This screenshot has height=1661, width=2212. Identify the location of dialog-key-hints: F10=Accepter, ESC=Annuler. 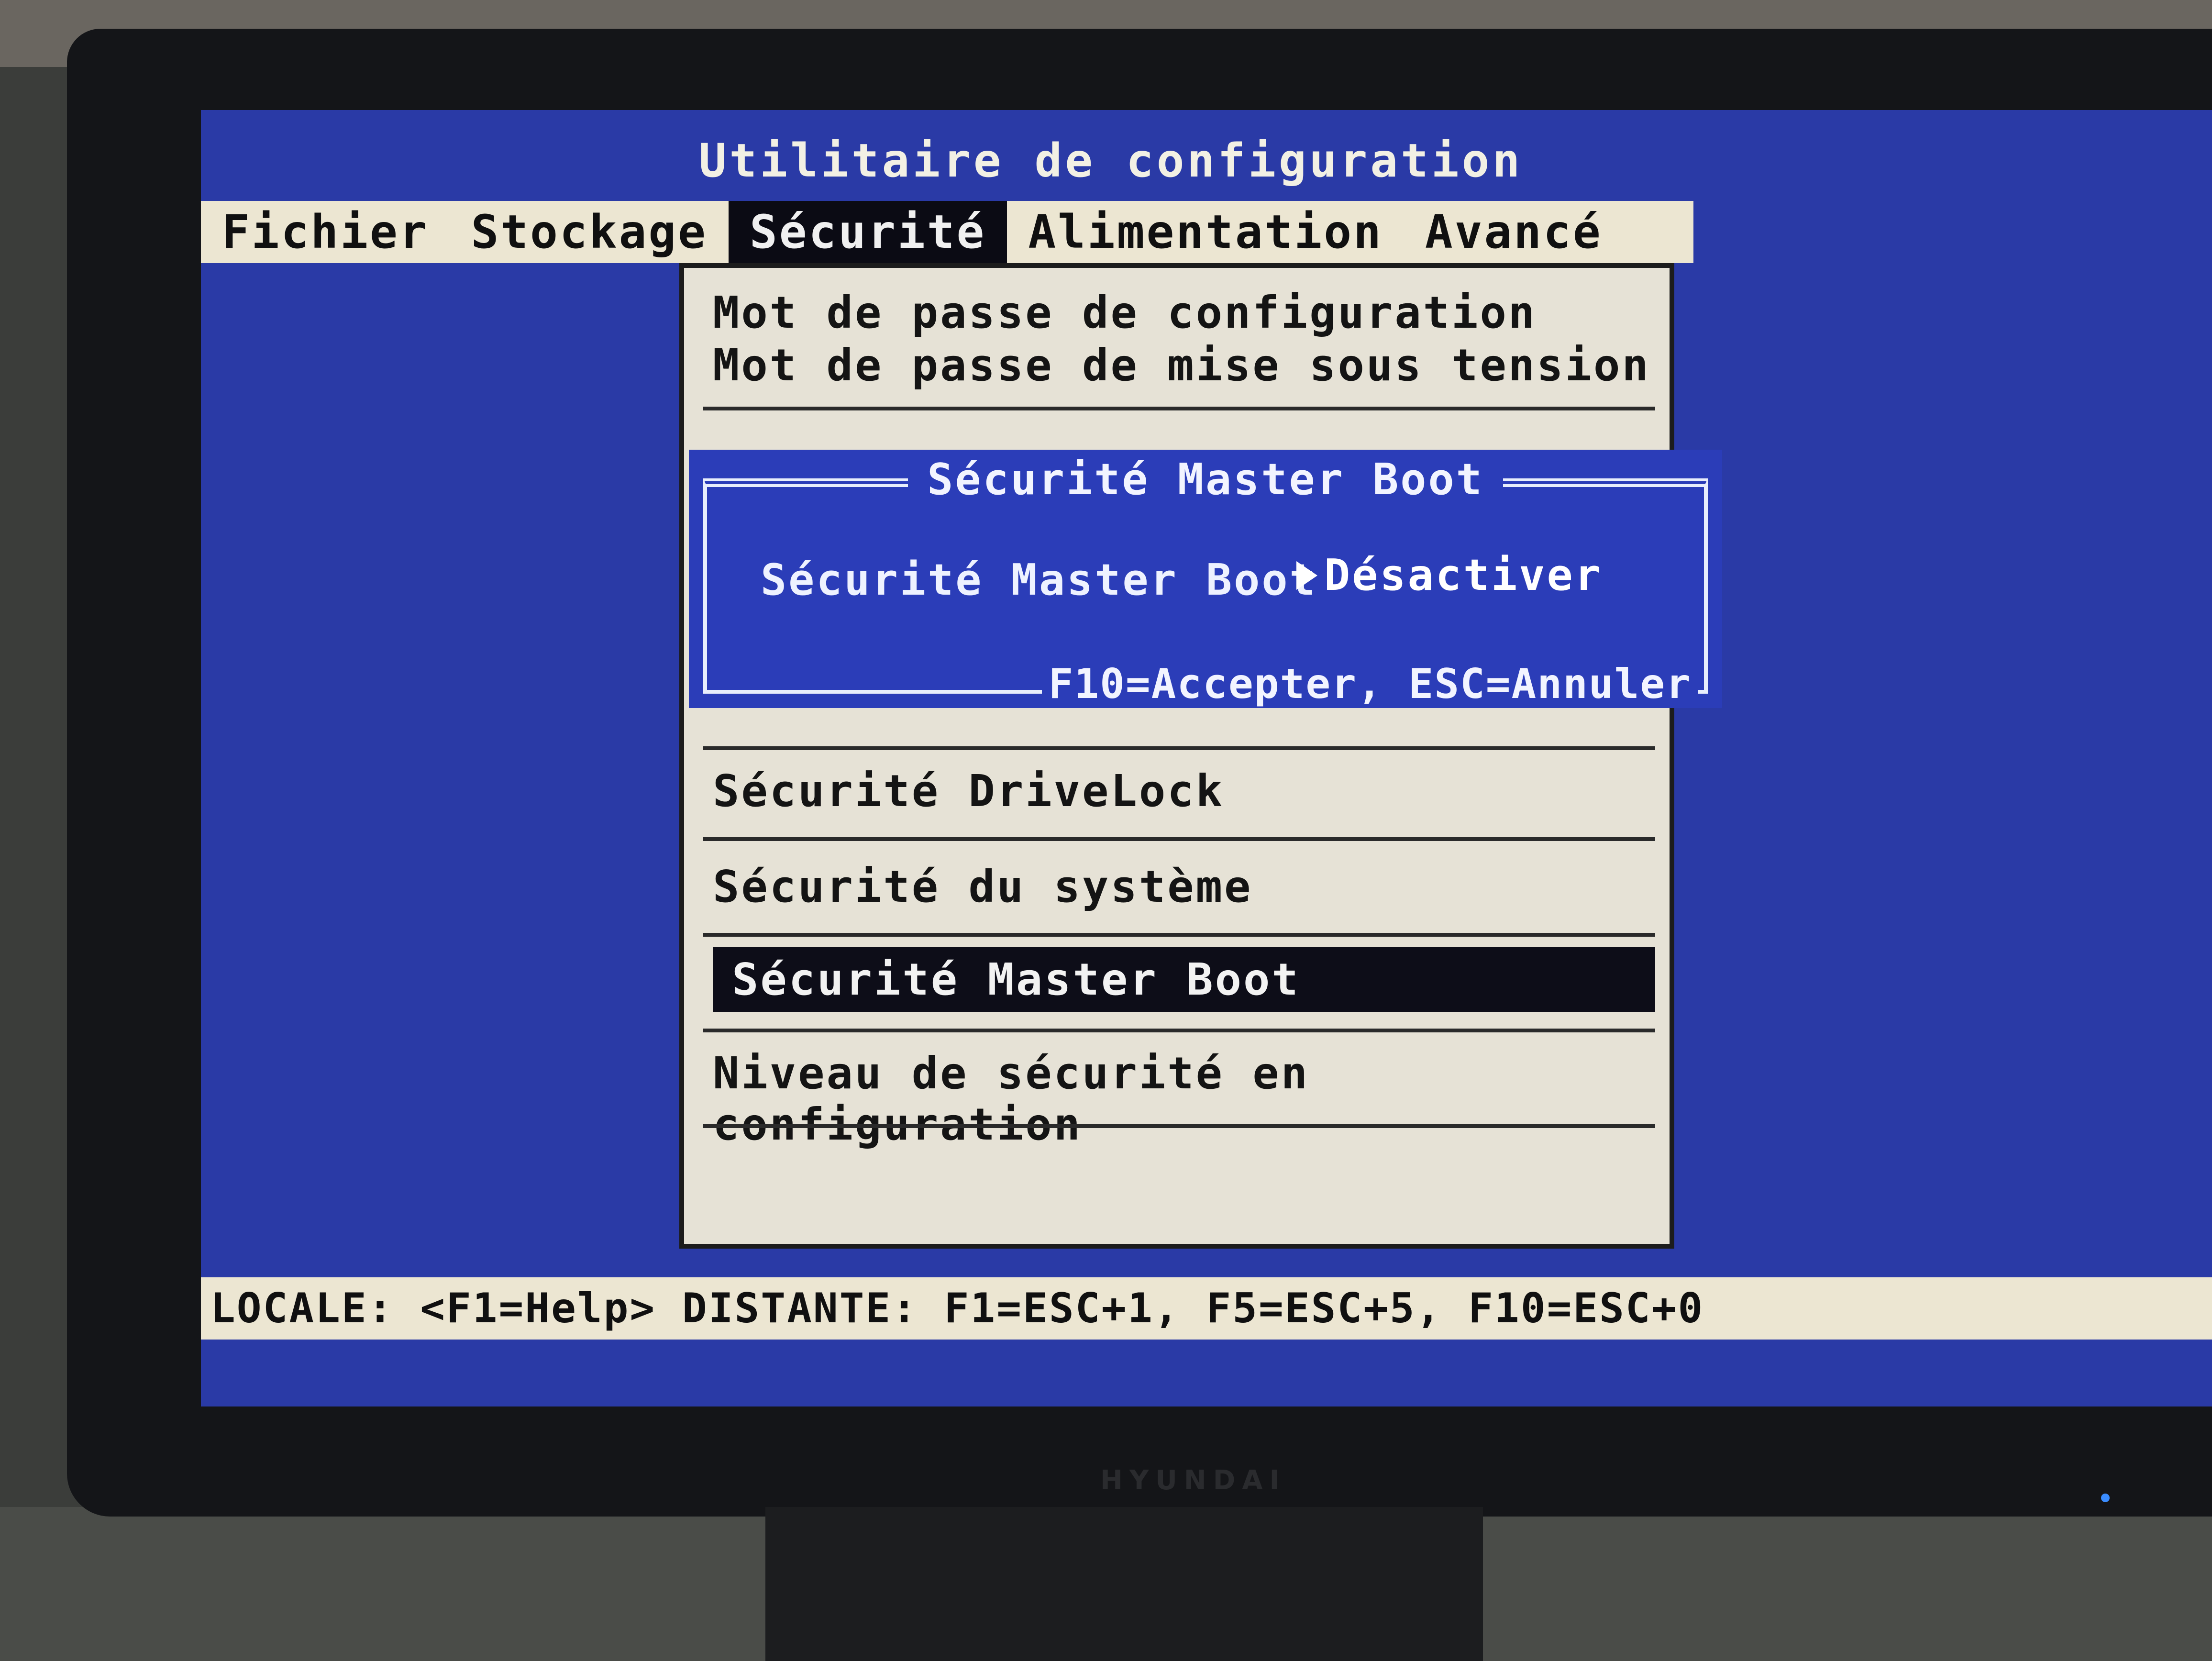
(1369, 684).